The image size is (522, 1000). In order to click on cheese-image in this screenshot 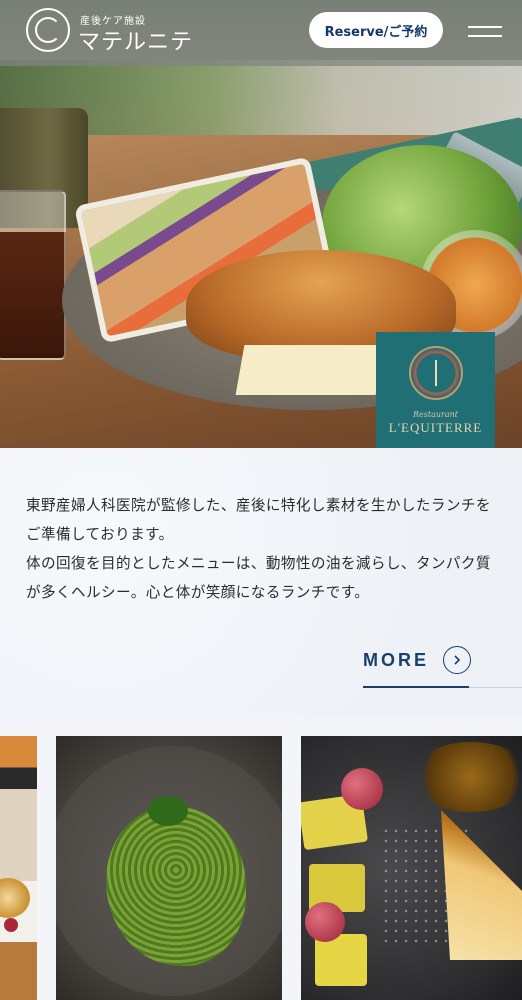, I will do `click(310, 370)`.